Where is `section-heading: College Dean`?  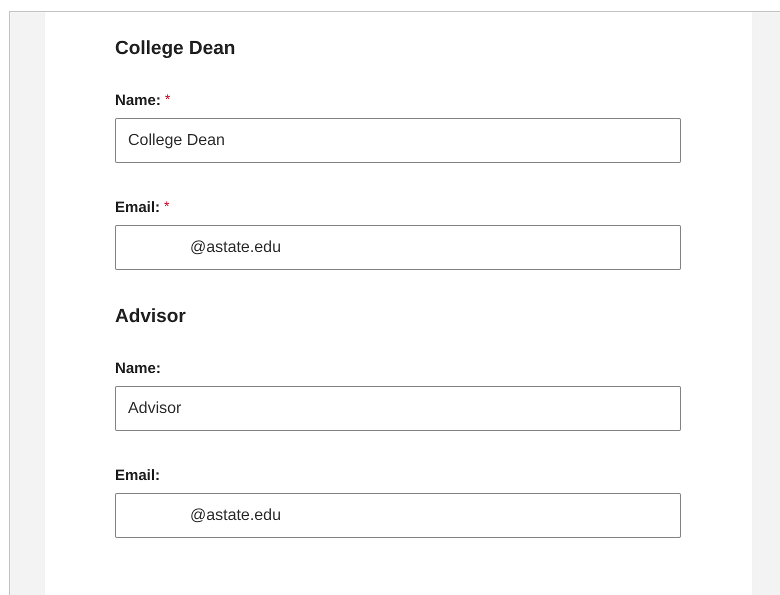
section-heading: College Dean is located at coordinates (175, 49).